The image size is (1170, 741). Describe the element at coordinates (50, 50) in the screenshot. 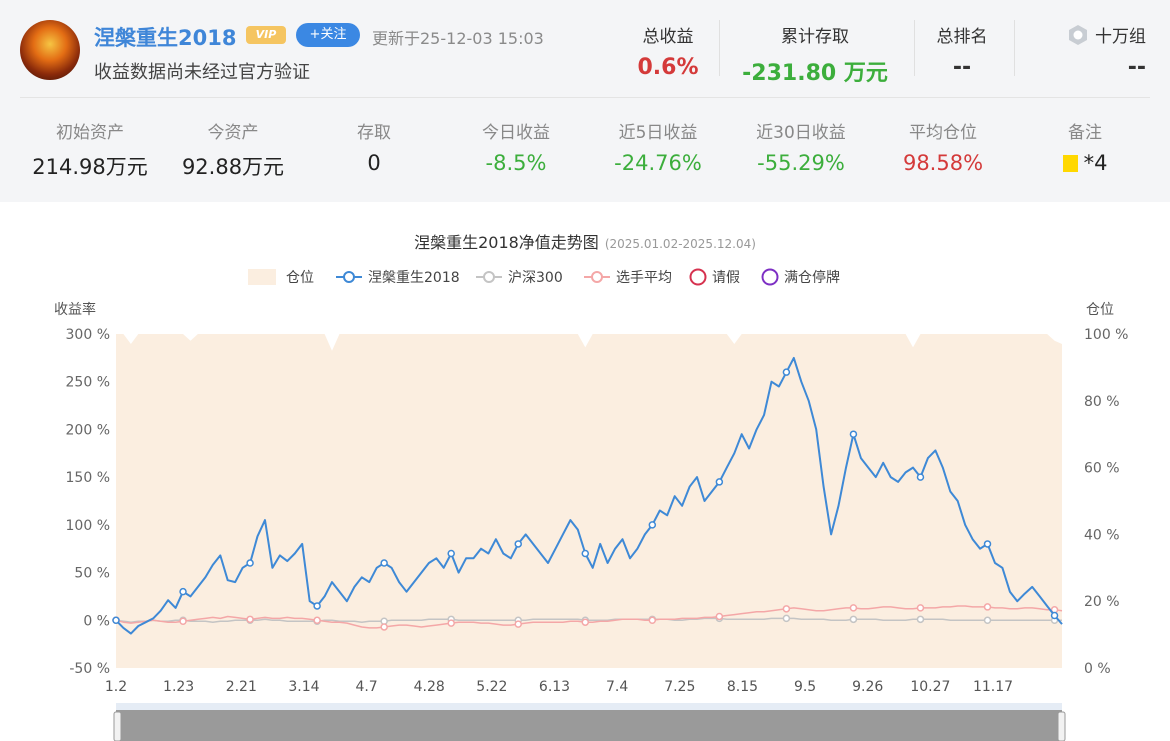

I see `avatar` at that location.